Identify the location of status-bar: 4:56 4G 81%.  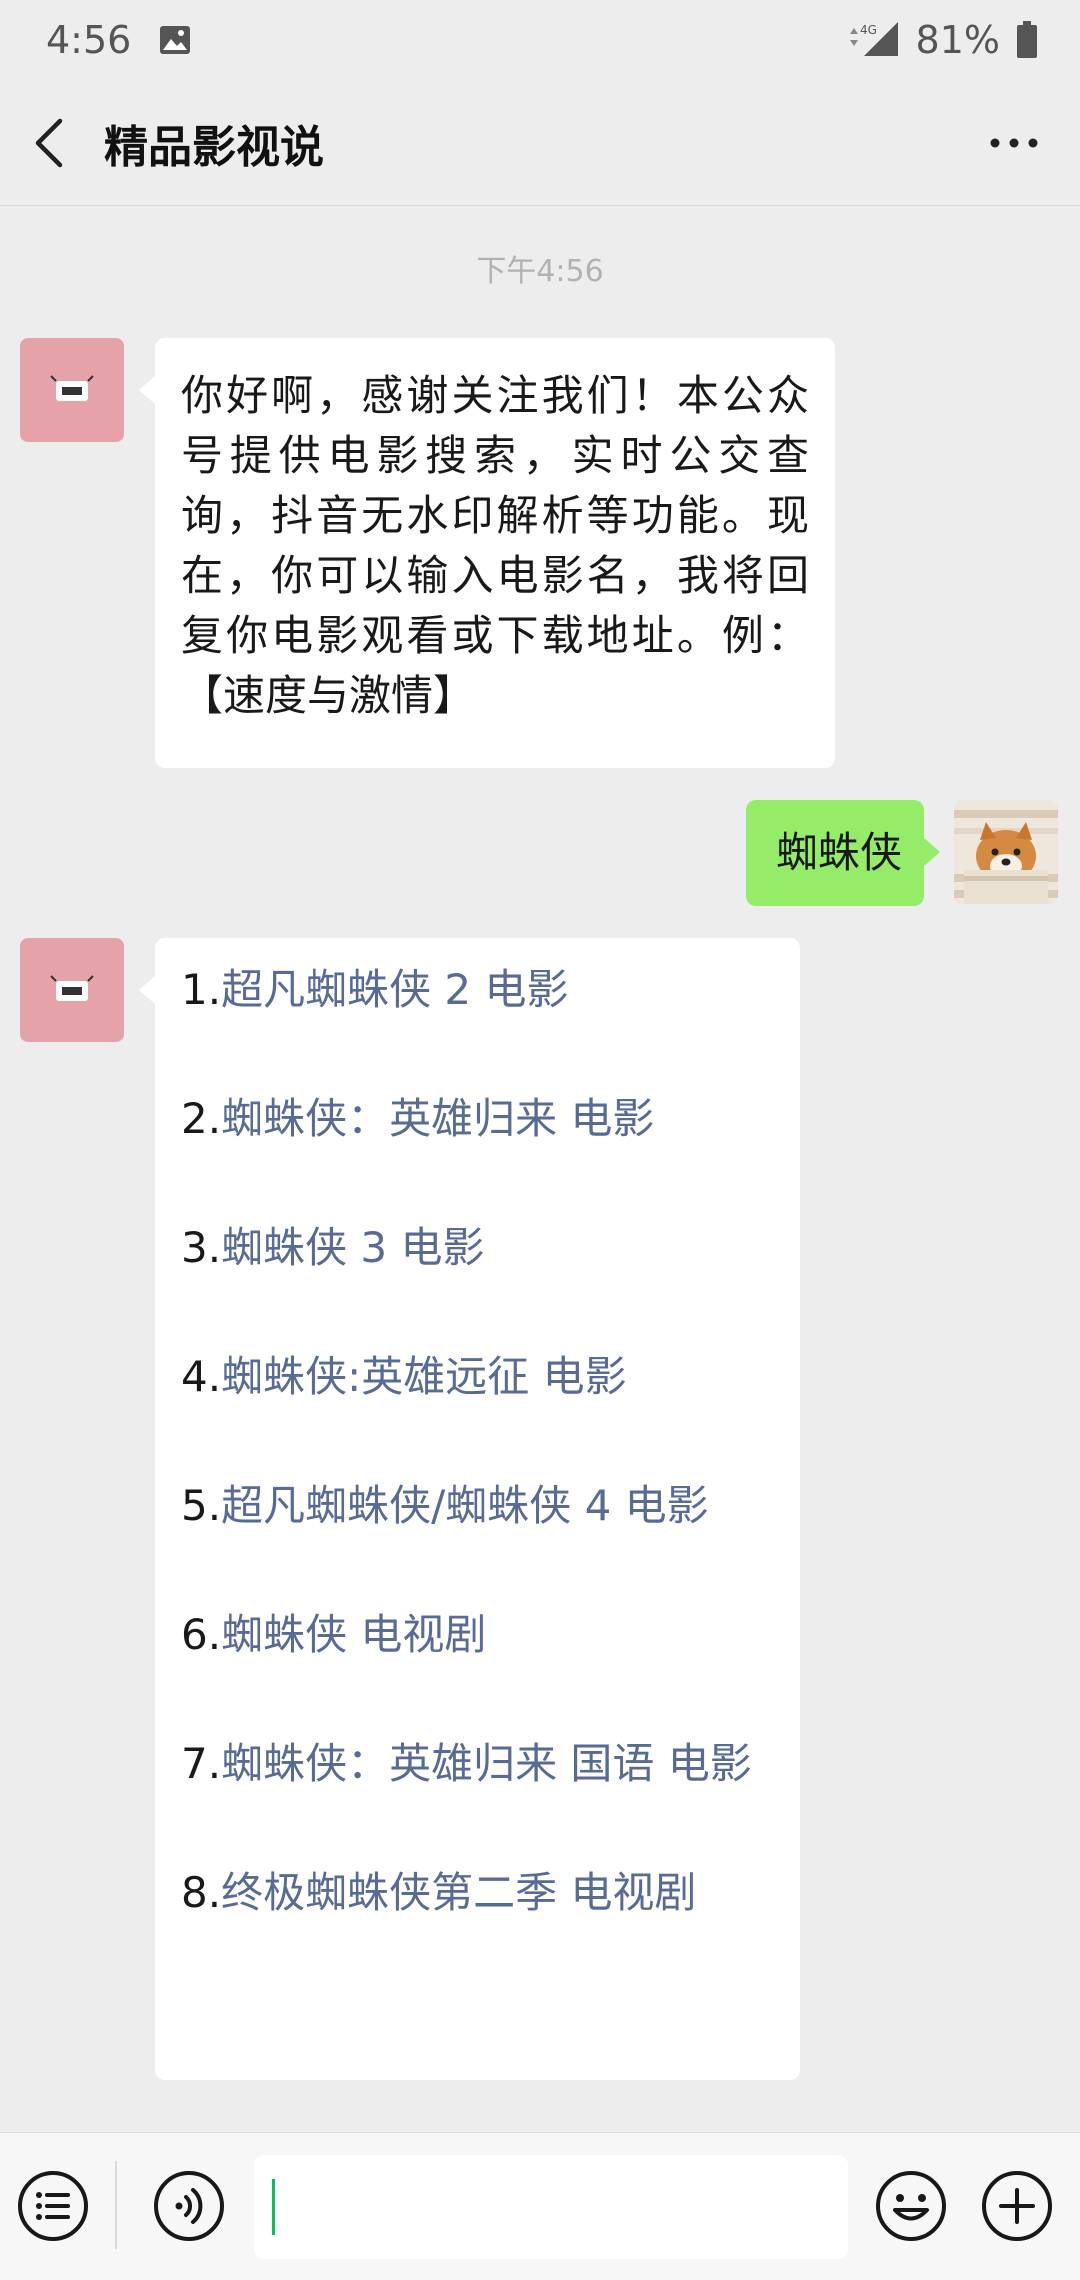
(540, 40).